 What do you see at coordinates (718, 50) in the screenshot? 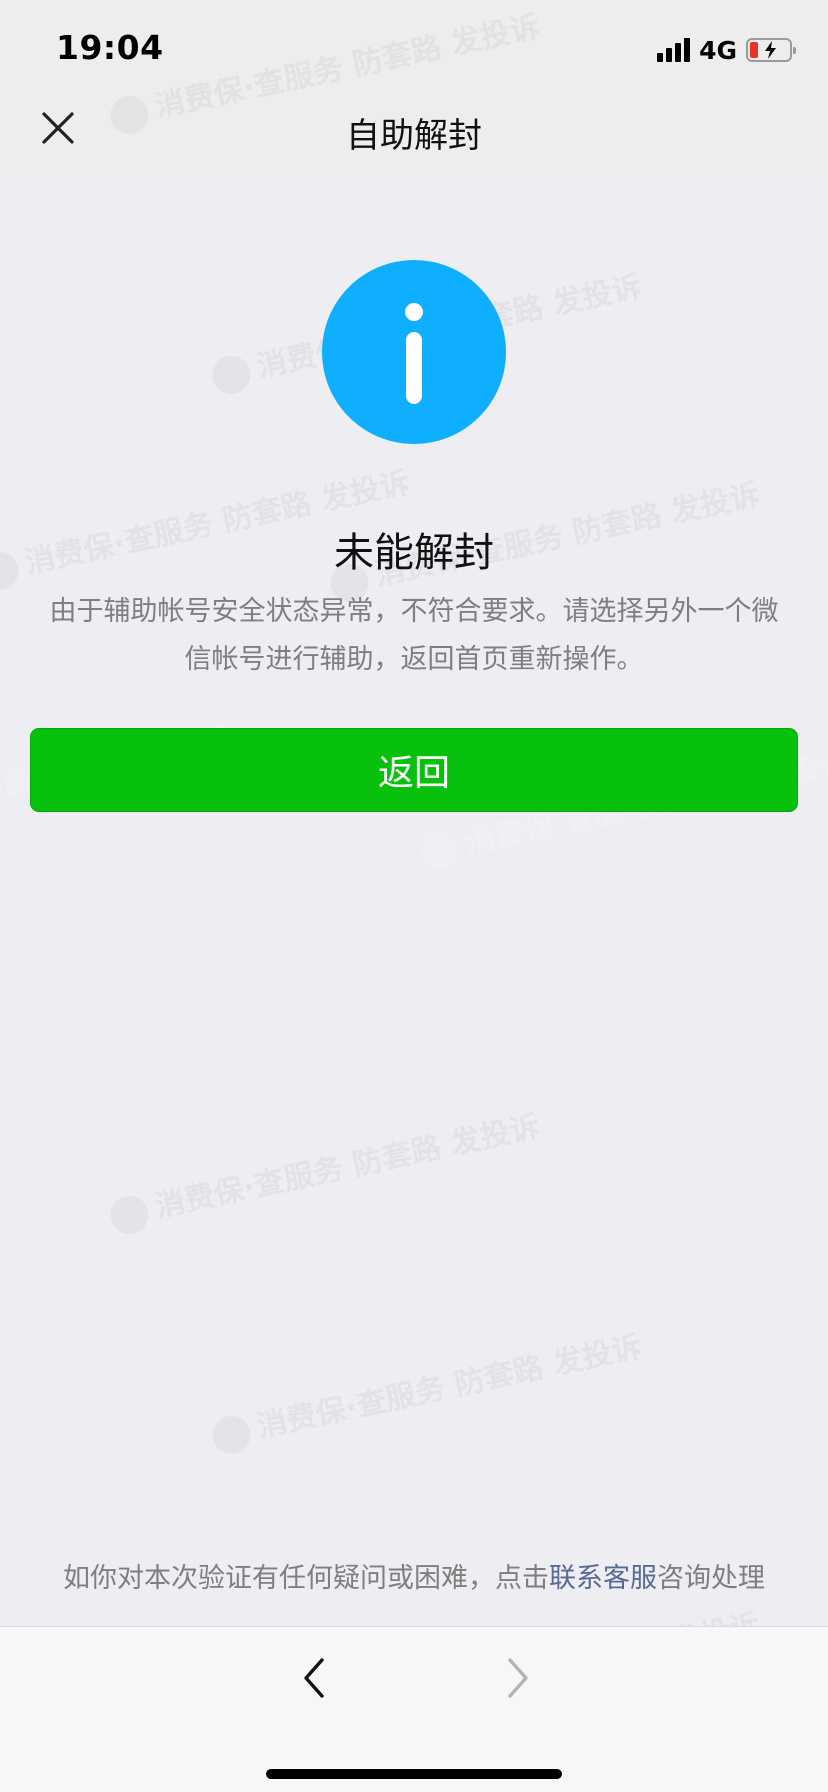
I see `network-type: 4G` at bounding box center [718, 50].